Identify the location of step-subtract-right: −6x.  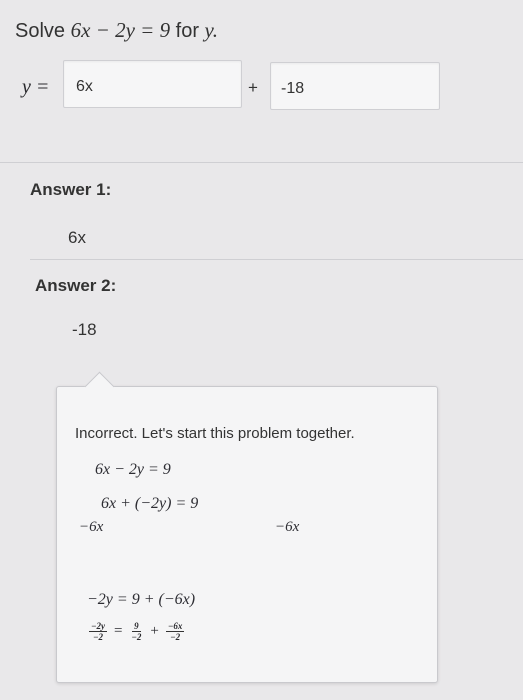
(287, 527).